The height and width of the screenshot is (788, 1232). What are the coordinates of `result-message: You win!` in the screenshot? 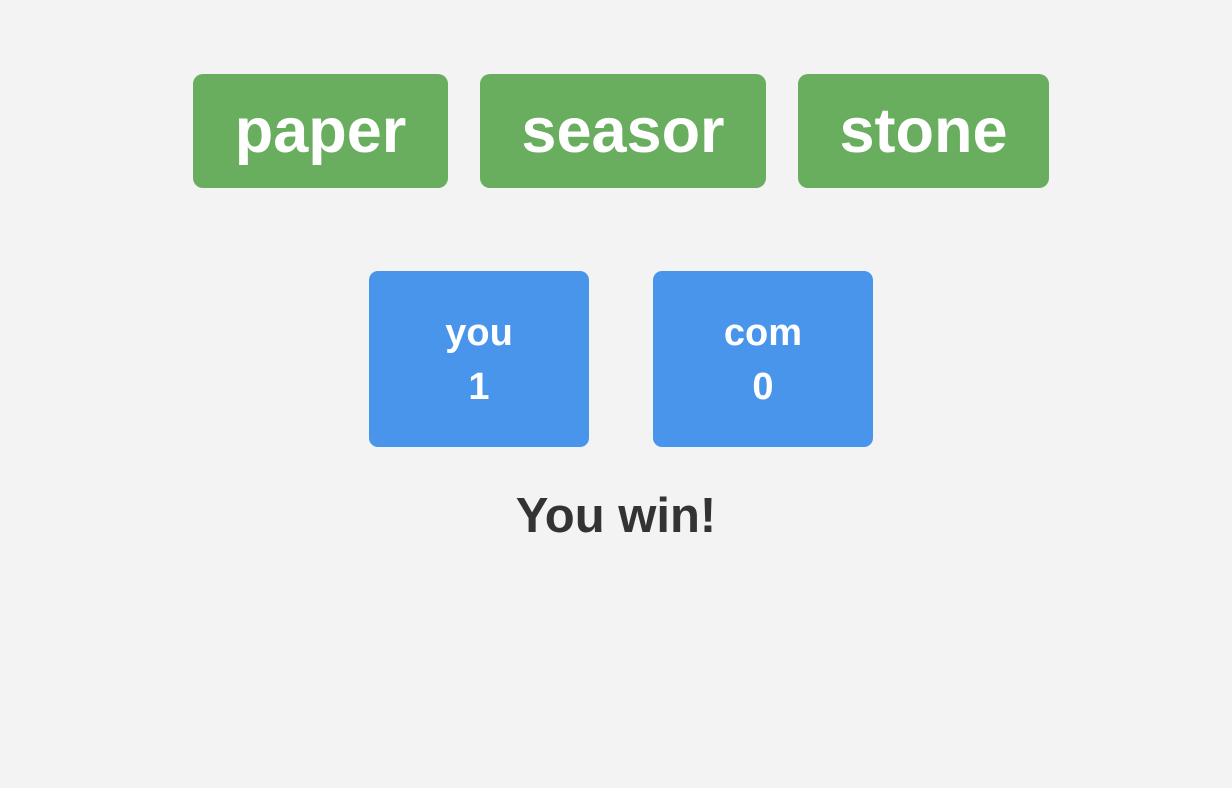 It's located at (616, 516).